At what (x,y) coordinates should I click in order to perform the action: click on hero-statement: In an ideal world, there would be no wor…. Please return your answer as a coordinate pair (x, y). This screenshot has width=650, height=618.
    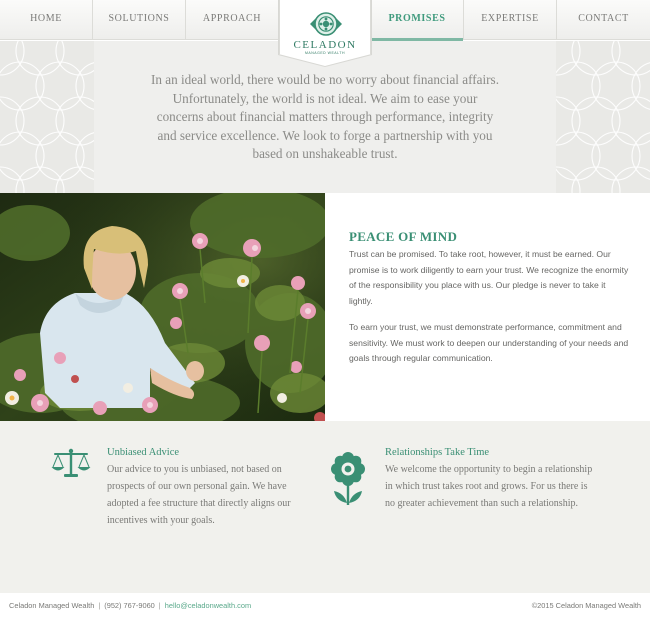
    Looking at the image, I should click on (324, 116).